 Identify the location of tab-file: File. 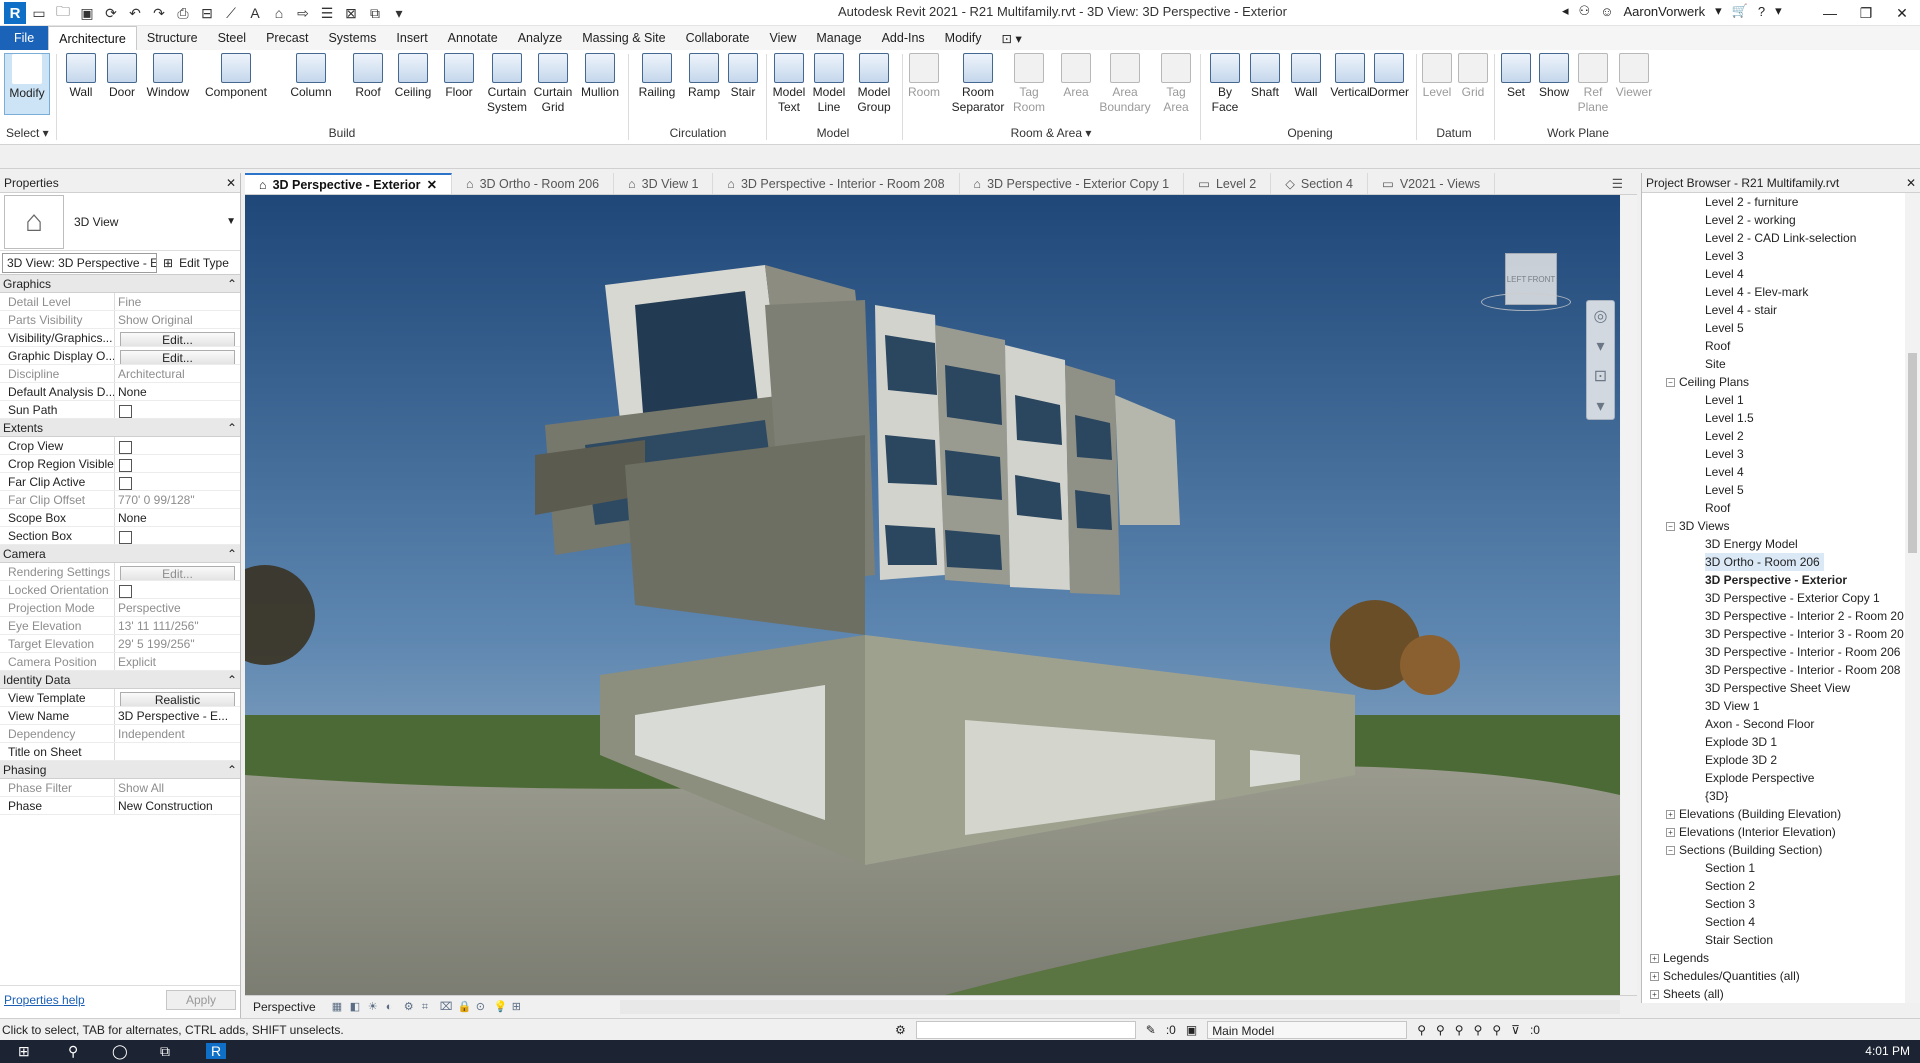
(24, 38).